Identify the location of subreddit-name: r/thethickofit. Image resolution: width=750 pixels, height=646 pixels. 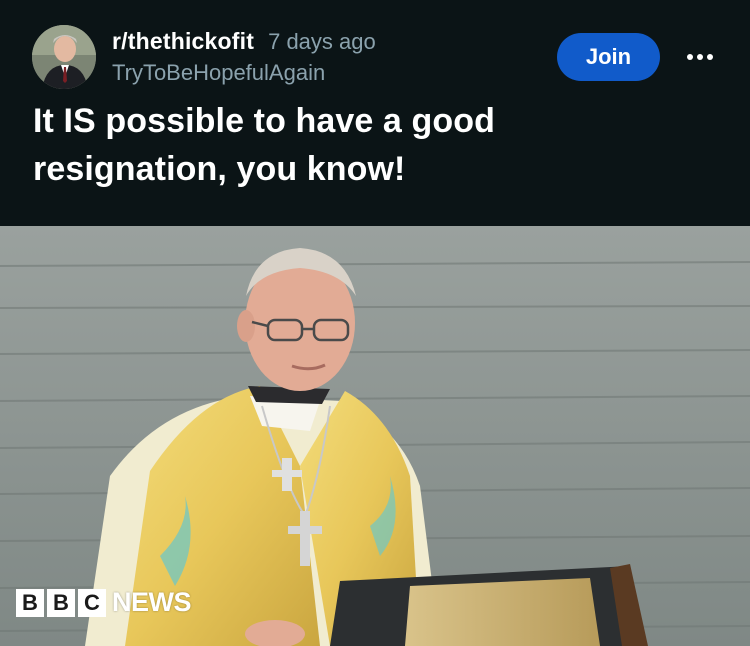
(183, 41).